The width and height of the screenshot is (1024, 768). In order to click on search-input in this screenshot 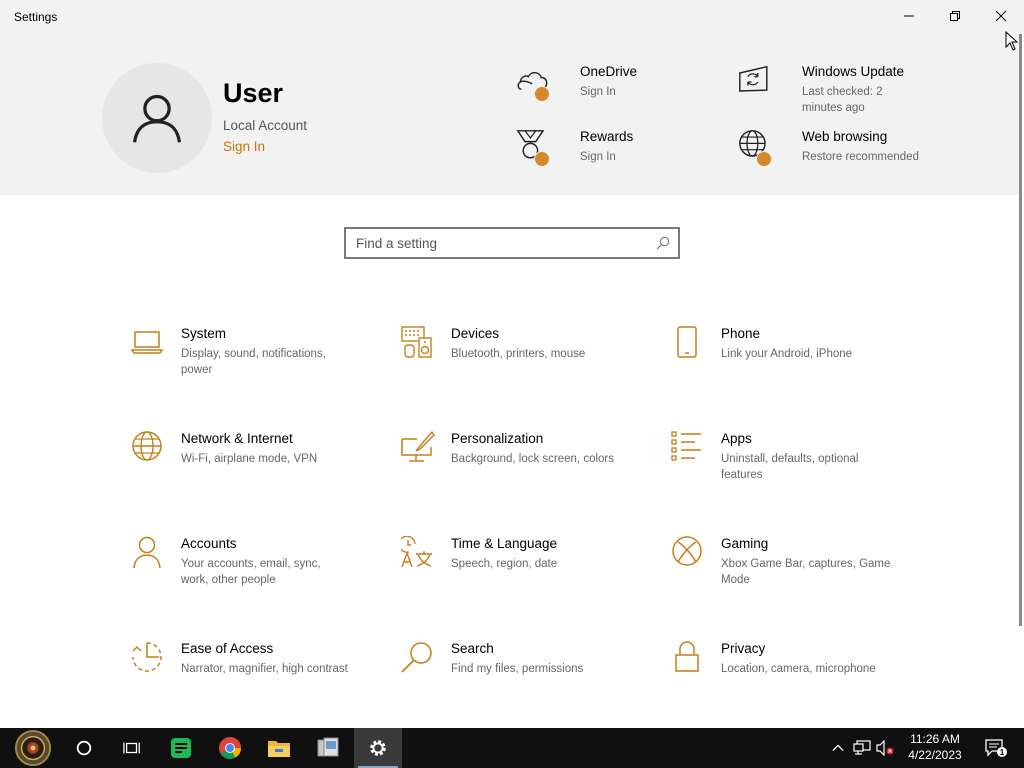, I will do `click(501, 243)`.